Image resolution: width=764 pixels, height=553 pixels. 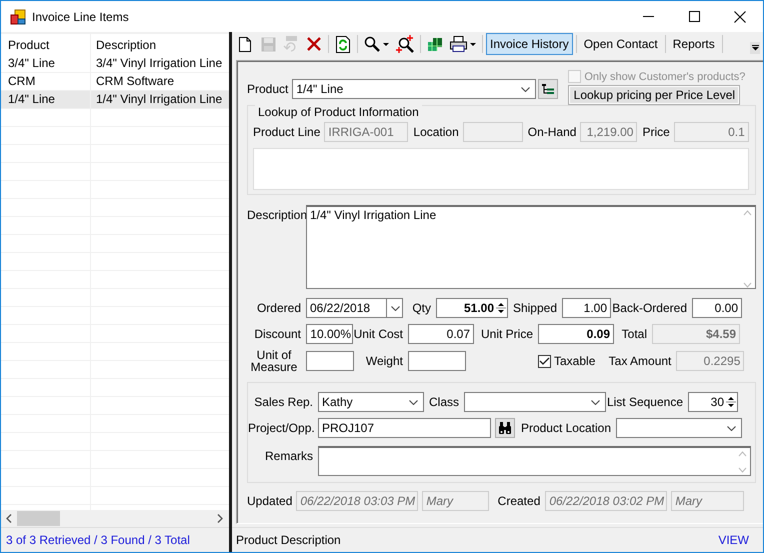 I want to click on updated-date-field: 06/22/2018 03:03 PM, so click(x=357, y=501).